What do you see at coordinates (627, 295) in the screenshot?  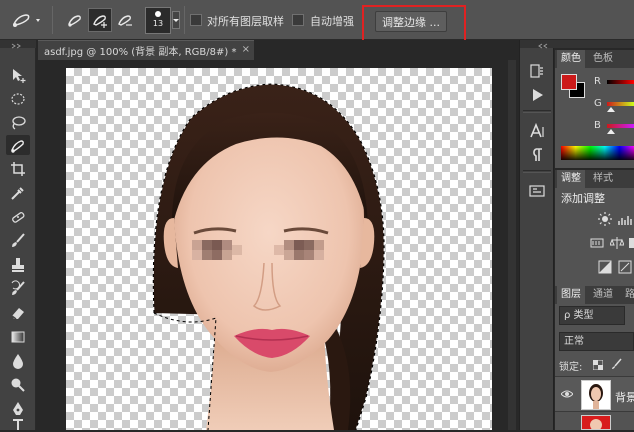 I see `tab-paths: 路` at bounding box center [627, 295].